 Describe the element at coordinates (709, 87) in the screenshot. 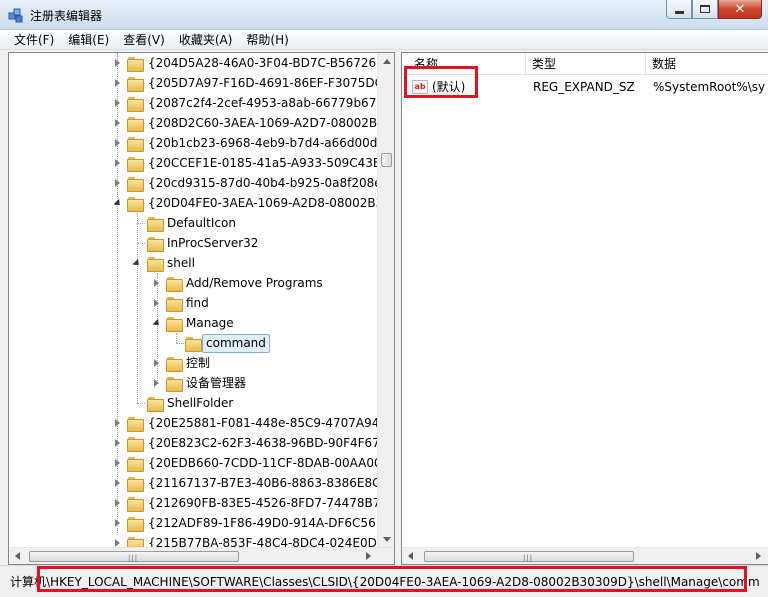

I see `value-data: %SystemRoot%\sy` at that location.